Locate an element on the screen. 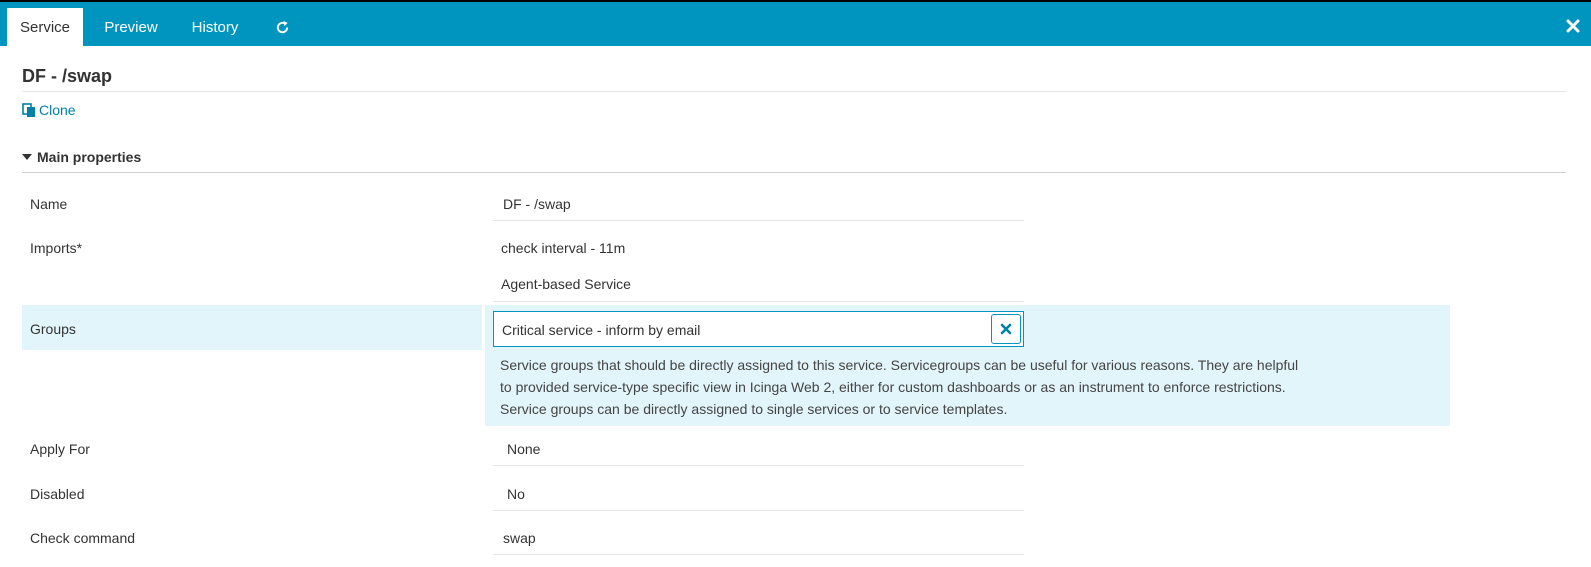 This screenshot has height=567, width=1591. copy-icon is located at coordinates (28, 109).